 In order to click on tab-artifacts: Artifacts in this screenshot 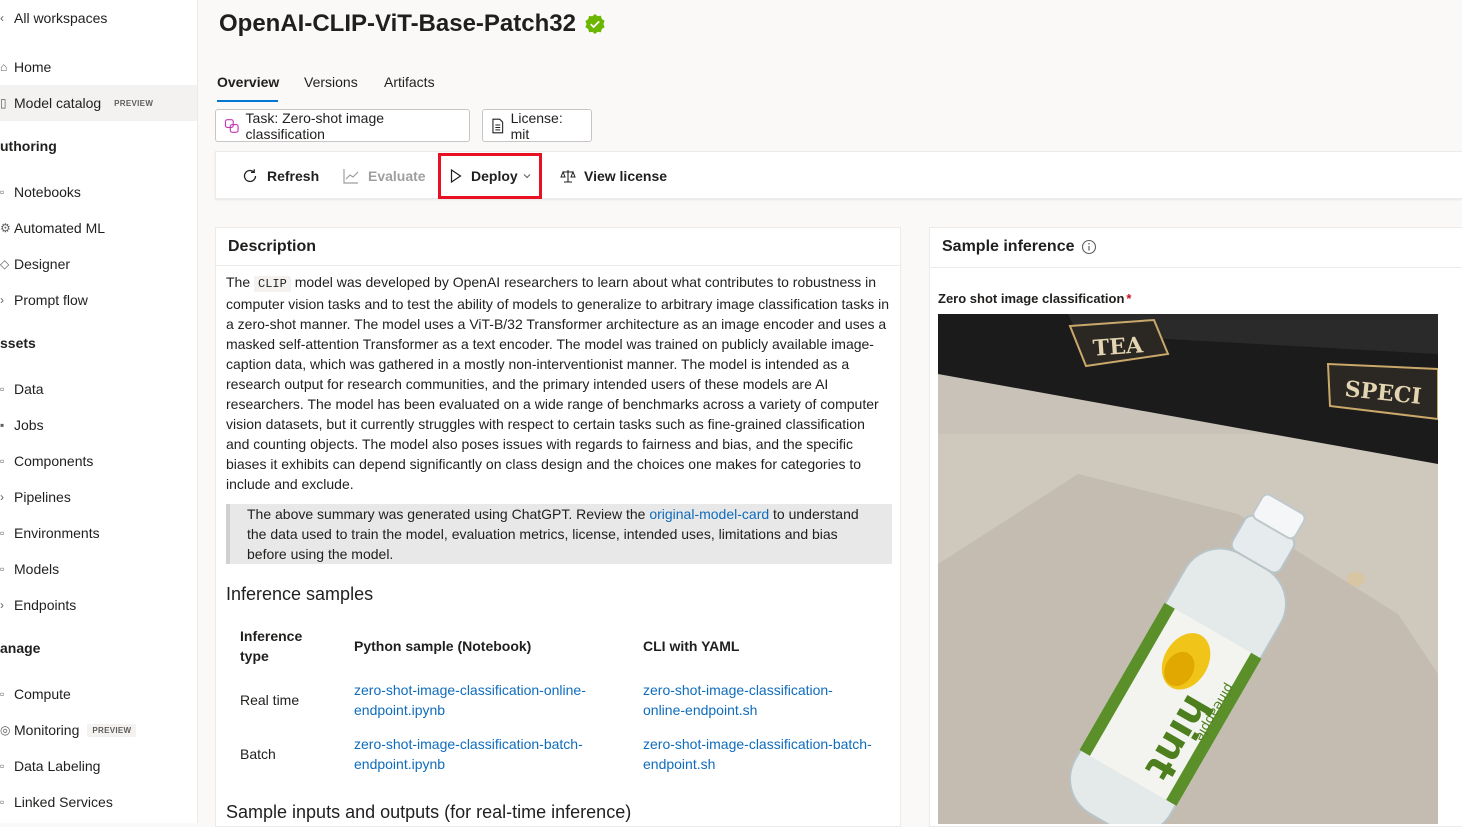, I will do `click(409, 82)`.